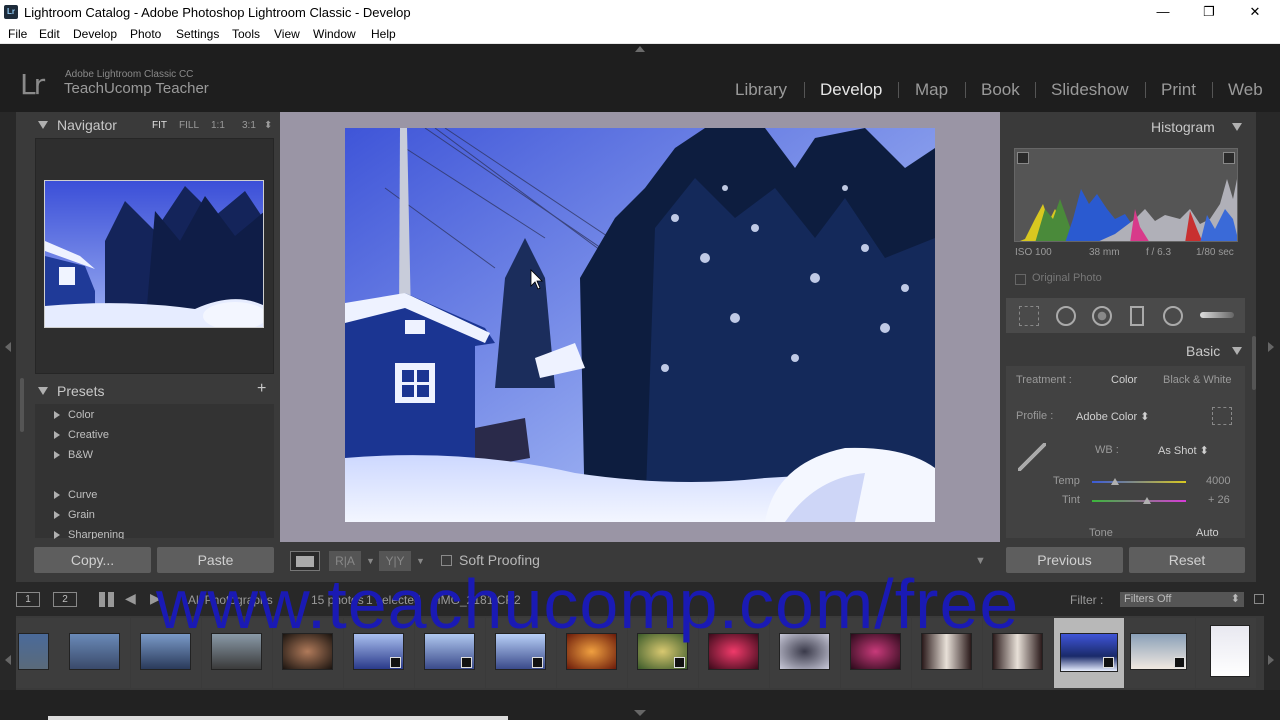  What do you see at coordinates (1044, 380) in the screenshot?
I see `treatment-label: Treatment :` at bounding box center [1044, 380].